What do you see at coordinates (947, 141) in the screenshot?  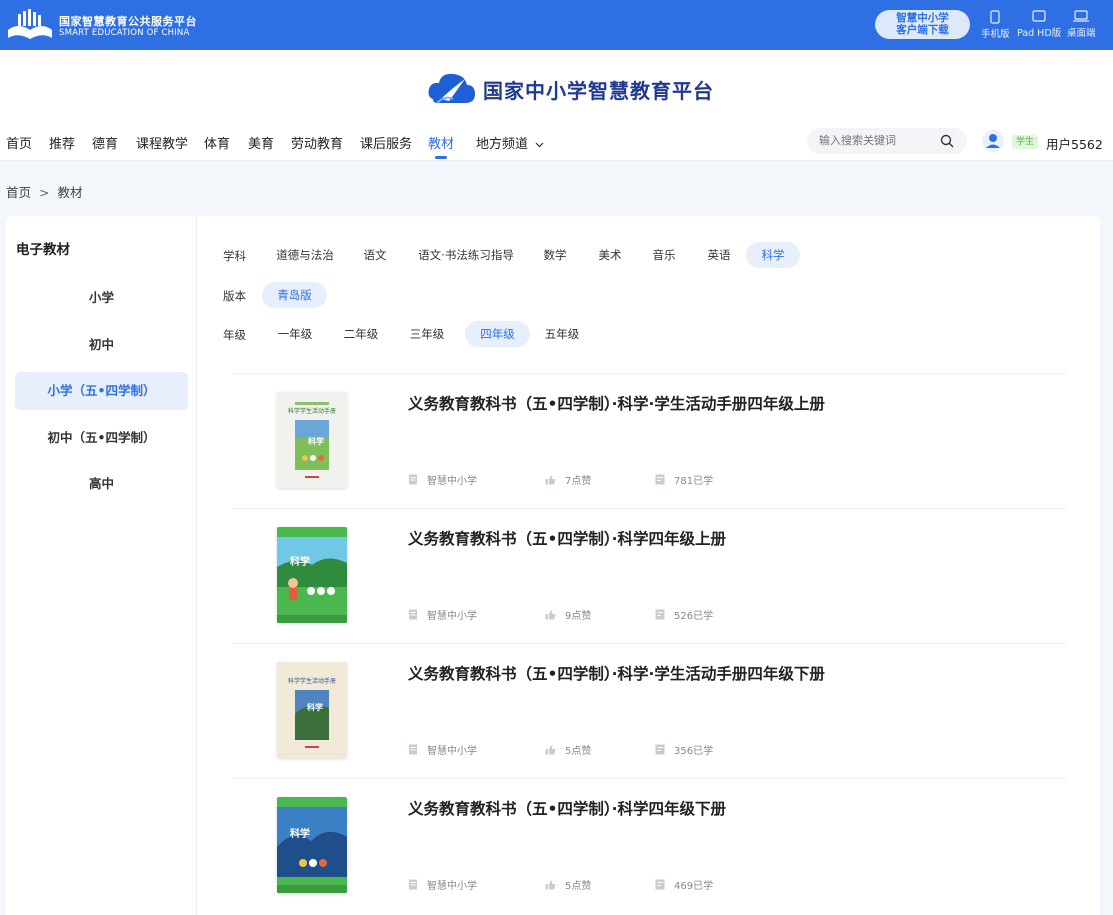 I see `search-icon` at bounding box center [947, 141].